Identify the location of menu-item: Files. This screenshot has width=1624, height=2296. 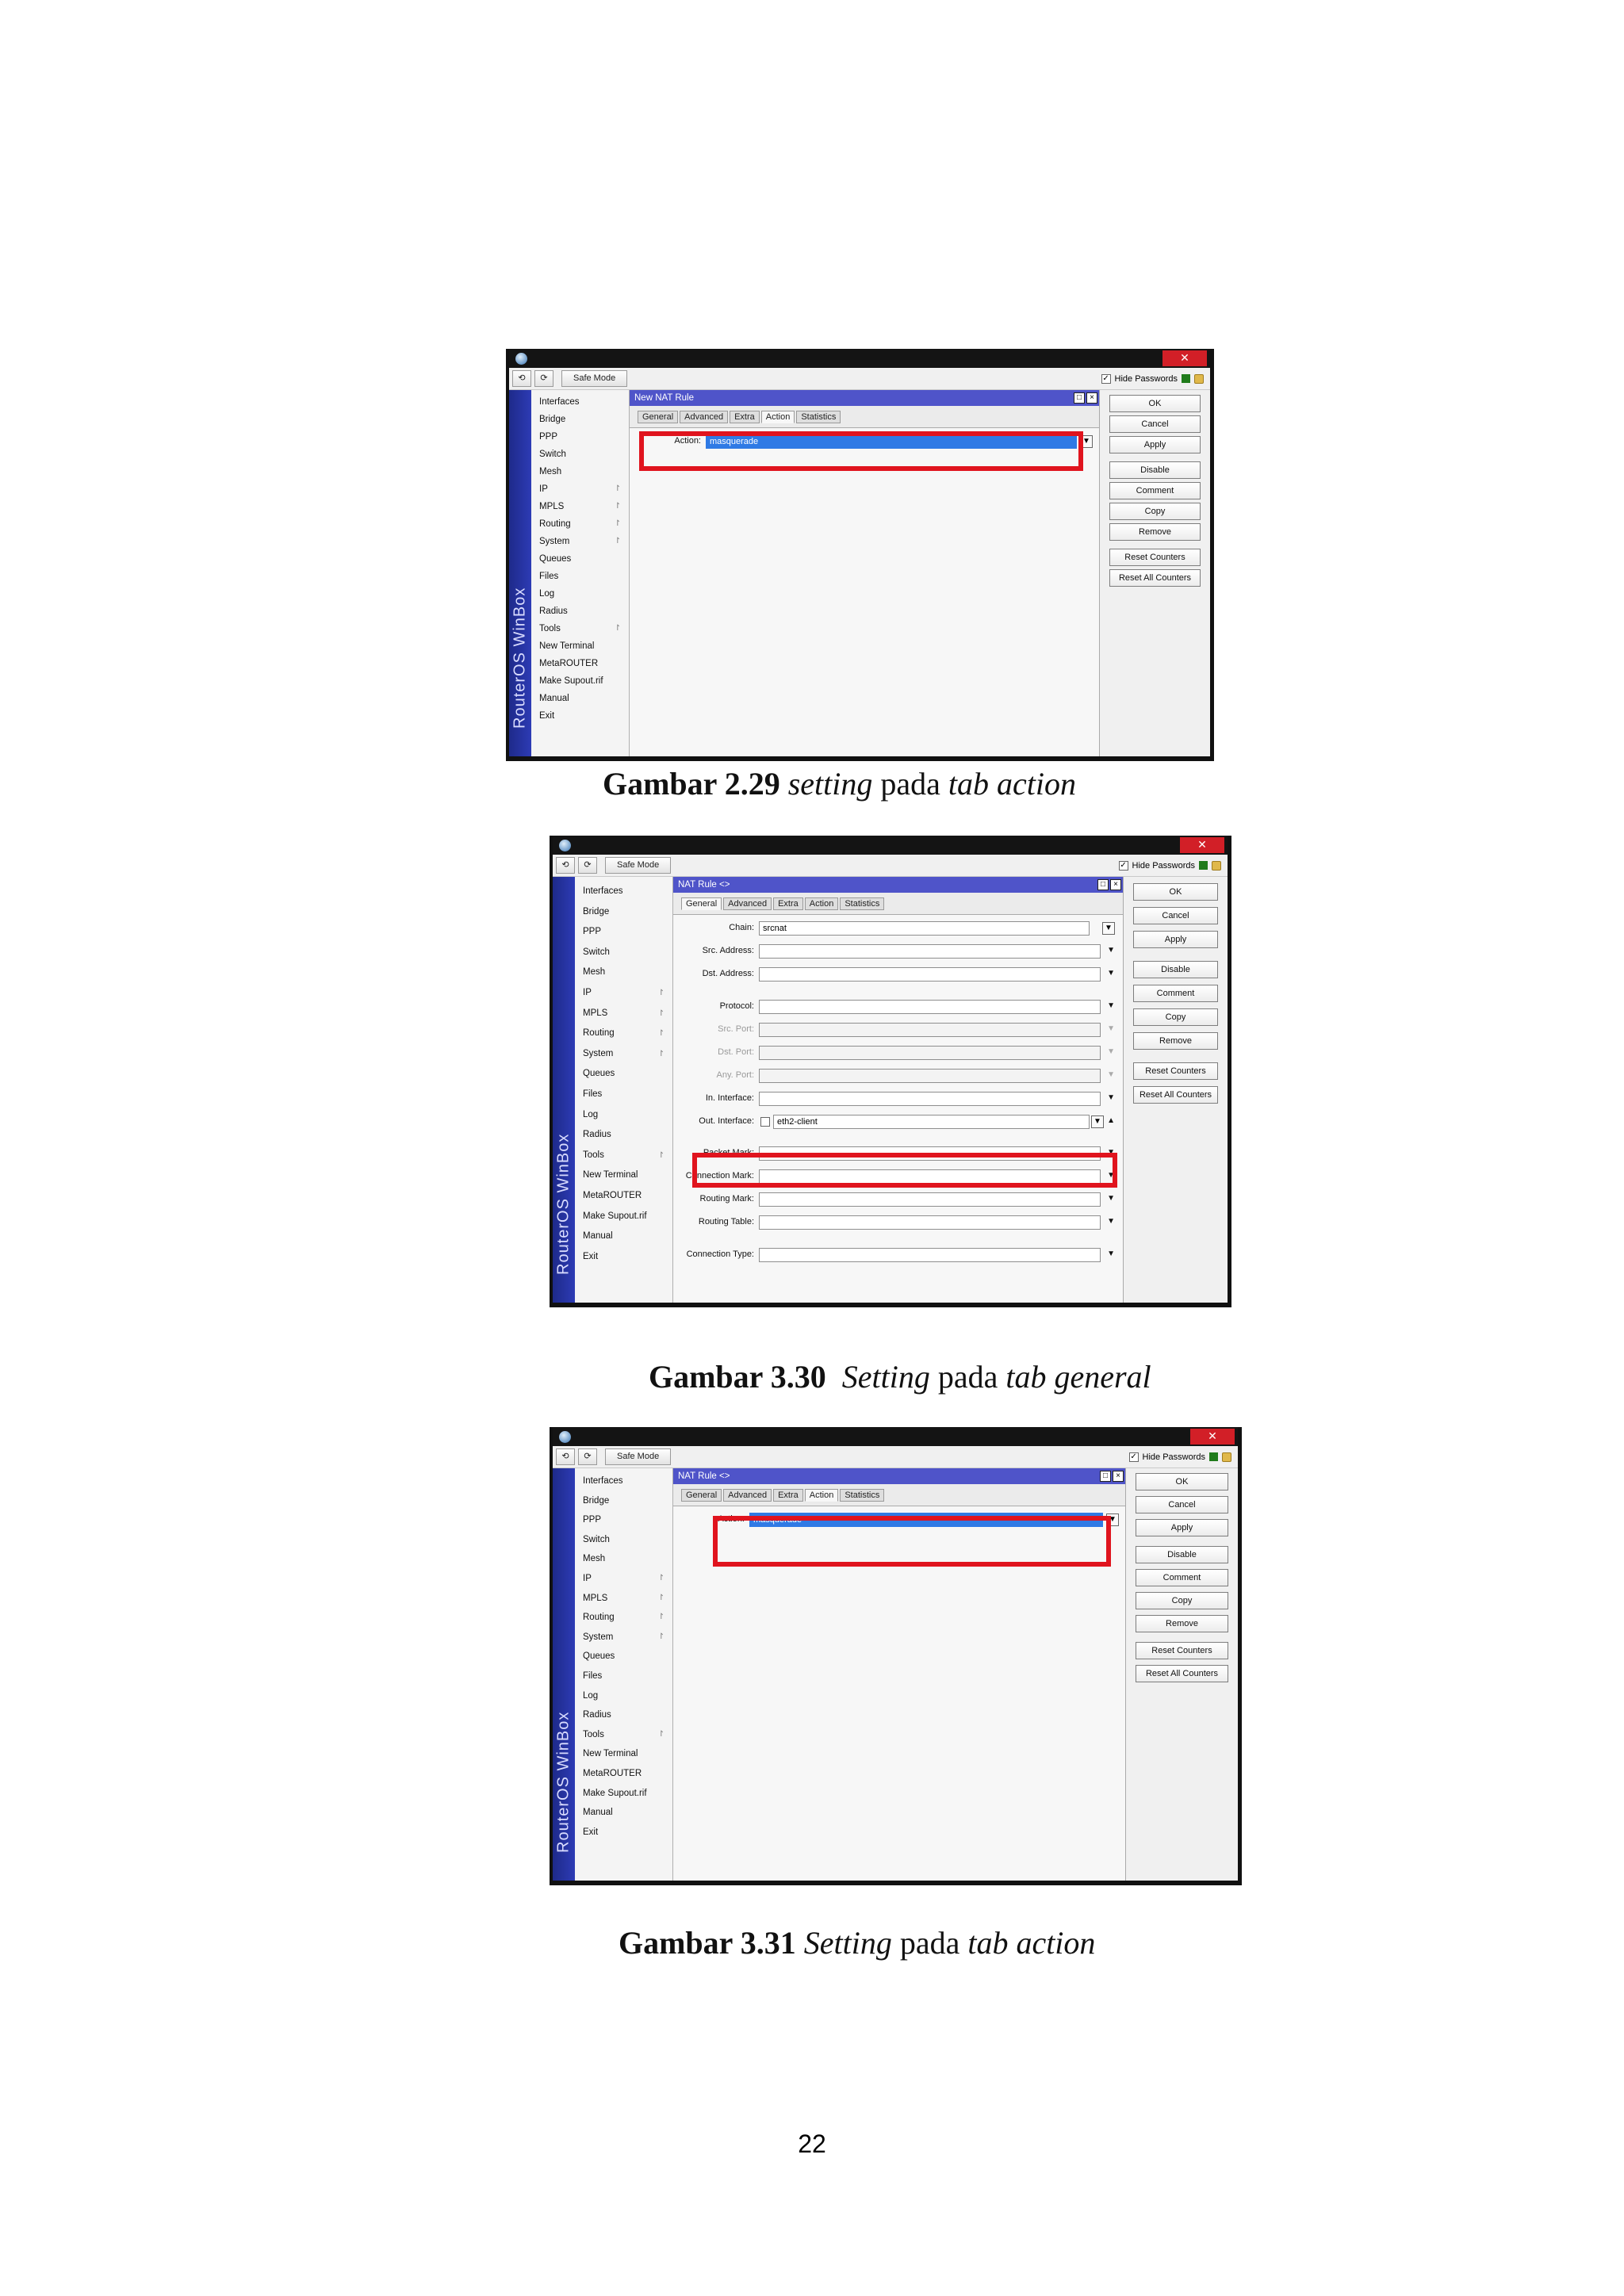
(580, 576).